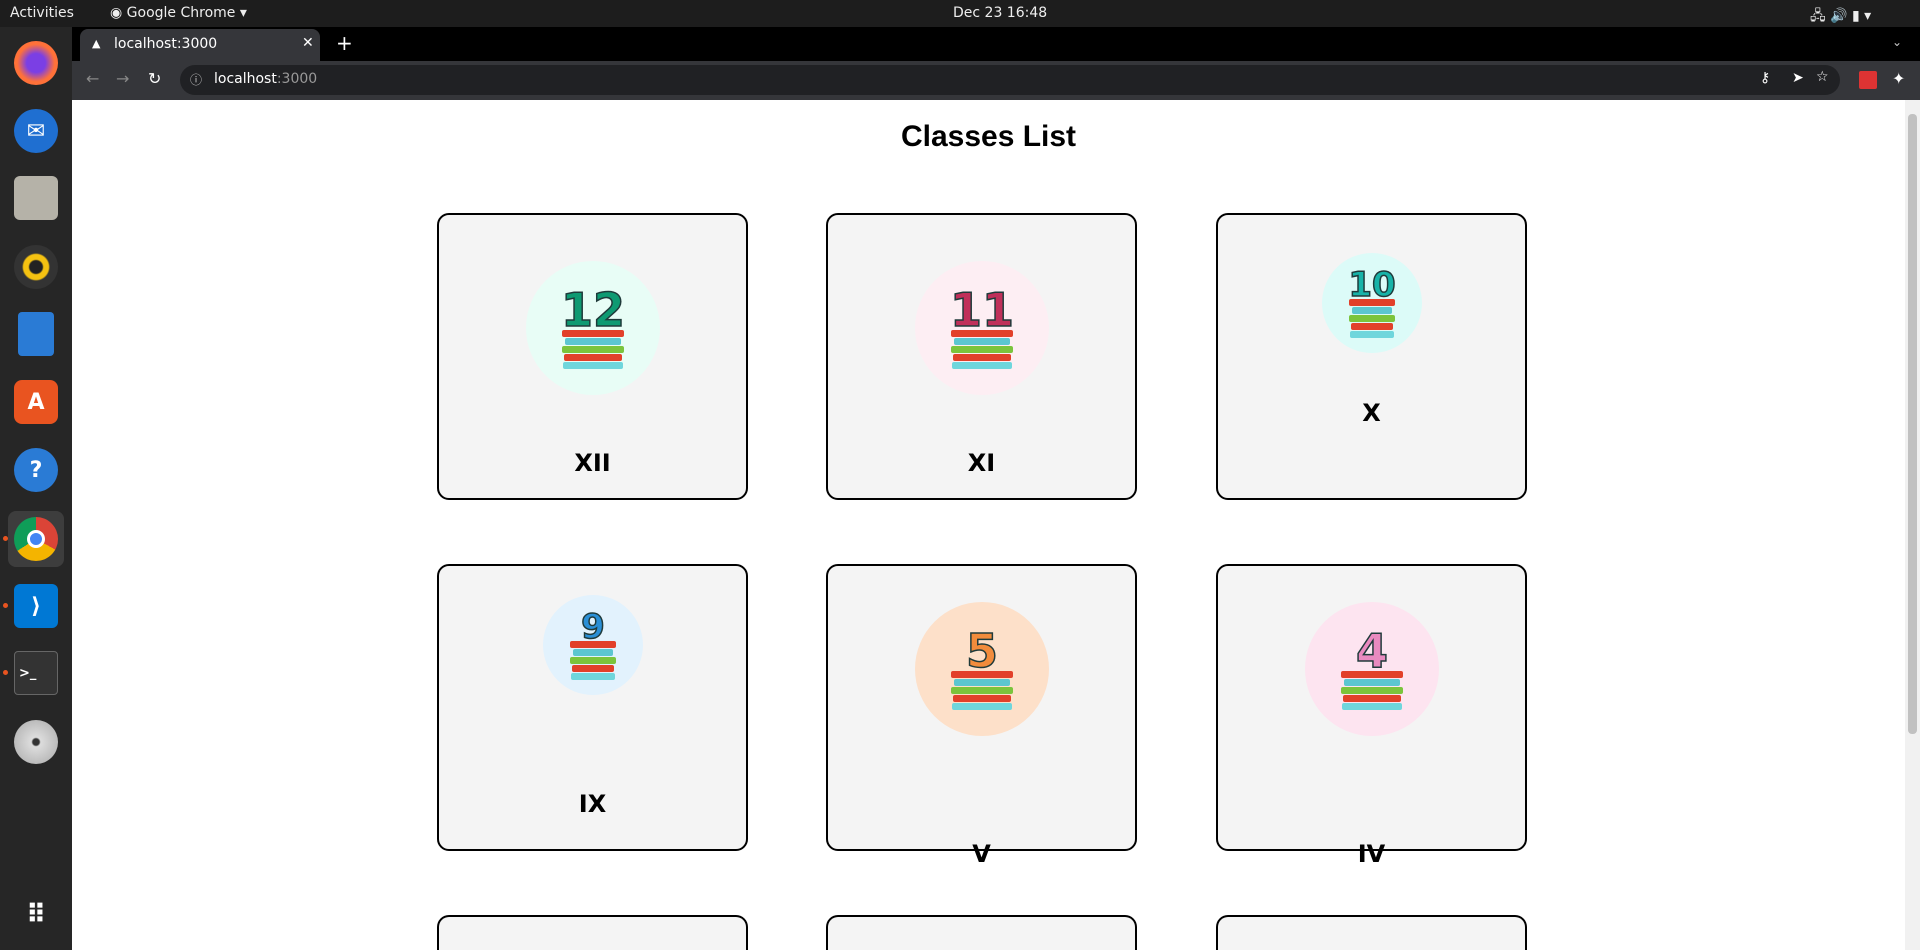 Image resolution: width=1920 pixels, height=950 pixels. Describe the element at coordinates (981, 854) in the screenshot. I see `class-label: V` at that location.